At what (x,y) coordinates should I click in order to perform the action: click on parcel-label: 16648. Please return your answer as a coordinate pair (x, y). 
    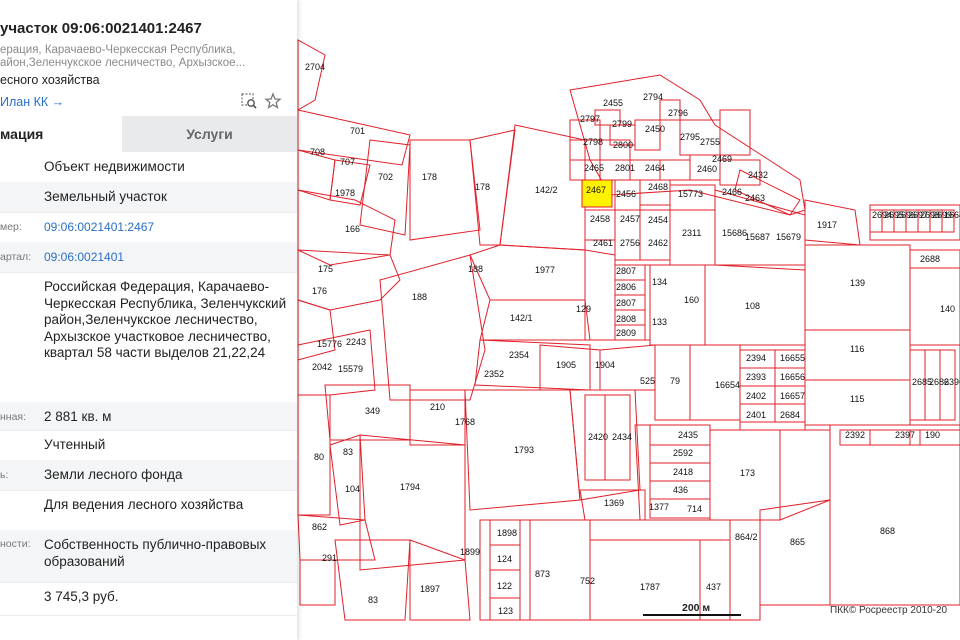
    Looking at the image, I should click on (952, 215).